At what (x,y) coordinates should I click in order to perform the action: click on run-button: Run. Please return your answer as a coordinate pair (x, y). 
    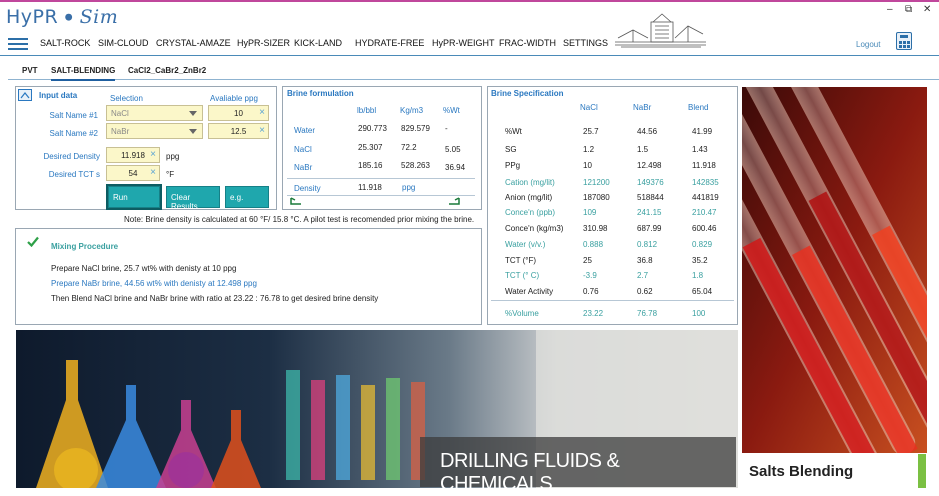
    Looking at the image, I should click on (134, 197).